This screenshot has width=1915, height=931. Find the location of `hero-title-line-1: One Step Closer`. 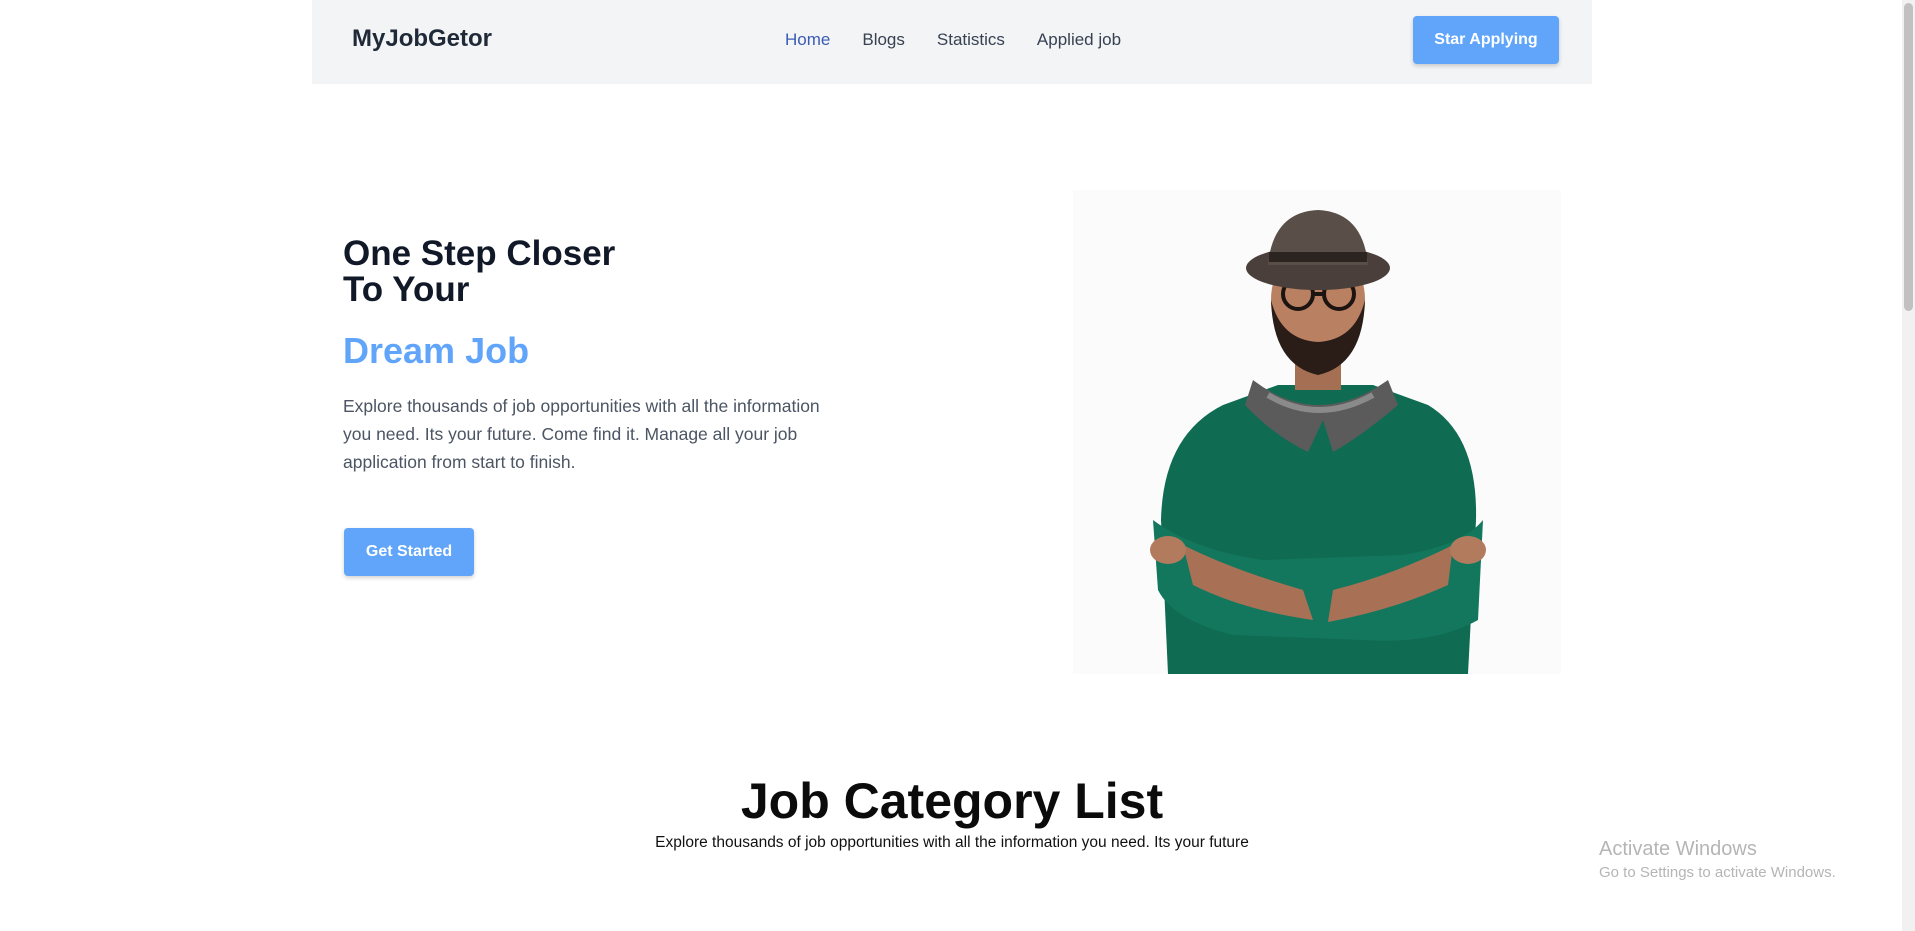

hero-title-line-1: One Step Closer is located at coordinates (479, 253).